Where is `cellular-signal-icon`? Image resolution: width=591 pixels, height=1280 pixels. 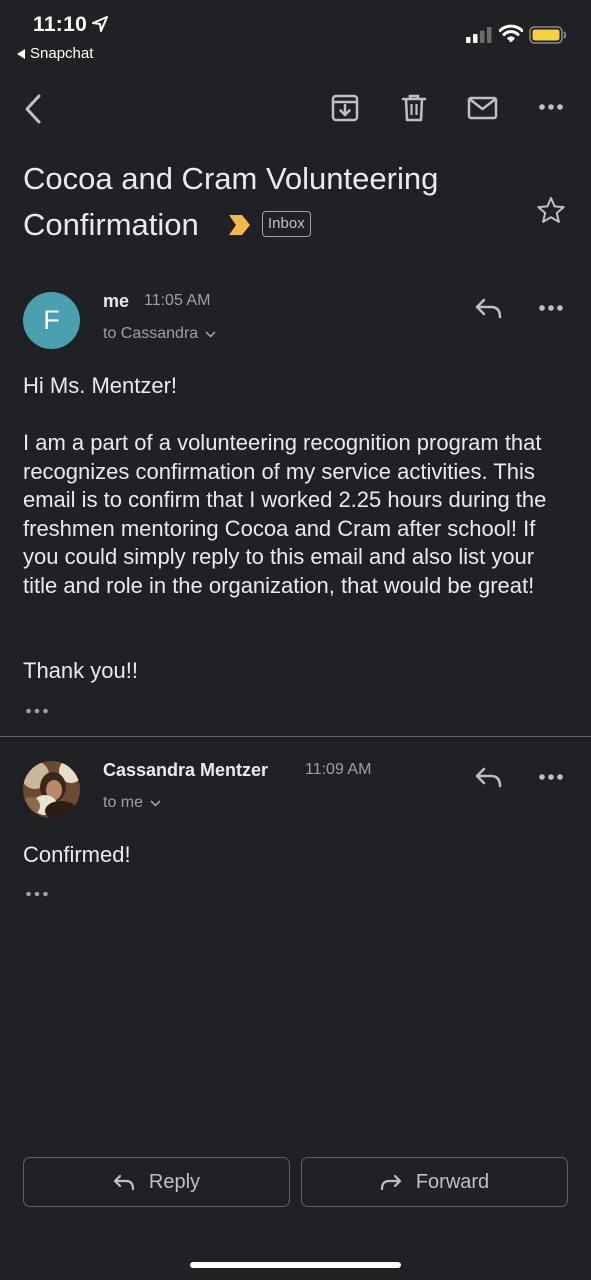
cellular-signal-icon is located at coordinates (479, 35).